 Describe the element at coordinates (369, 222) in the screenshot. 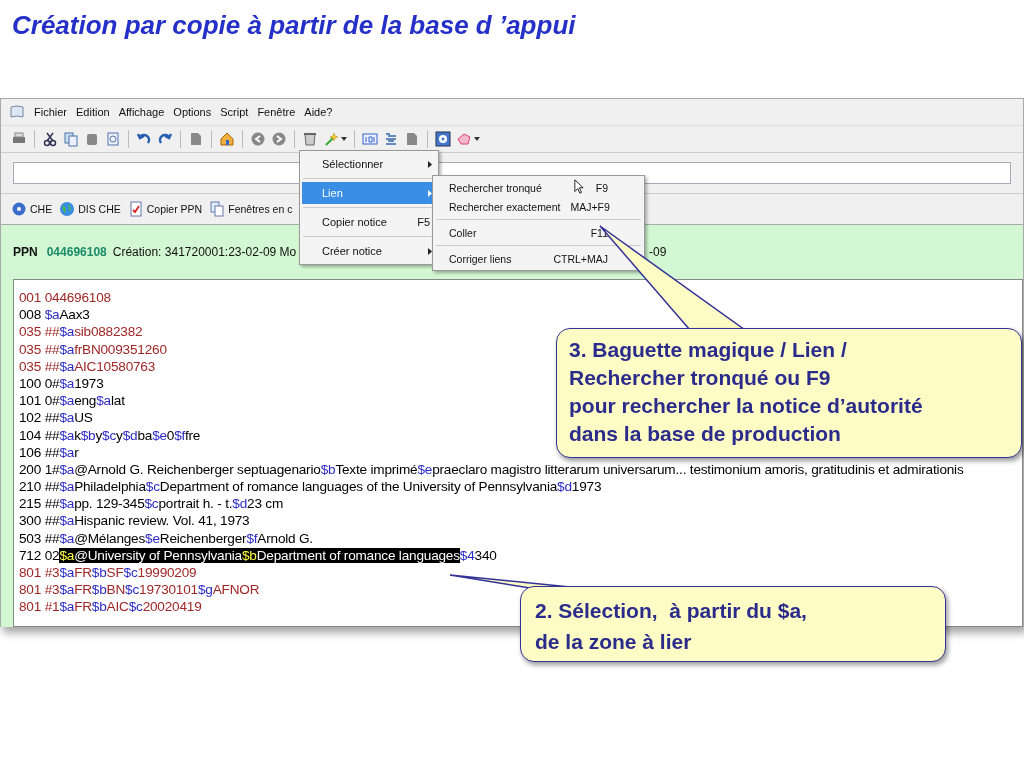

I see `menu-option: Copier notice F5` at that location.